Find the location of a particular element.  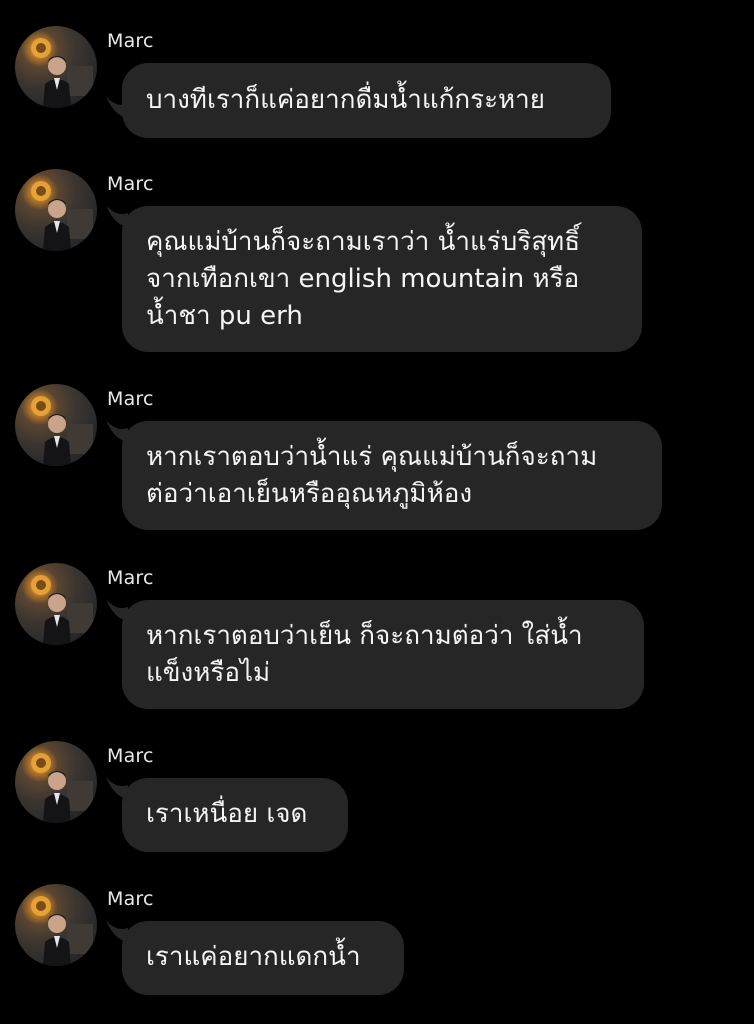

message-text: ต่อว่าเอาเย็นหรืออุณหภูมิห้อง is located at coordinates (309, 494).